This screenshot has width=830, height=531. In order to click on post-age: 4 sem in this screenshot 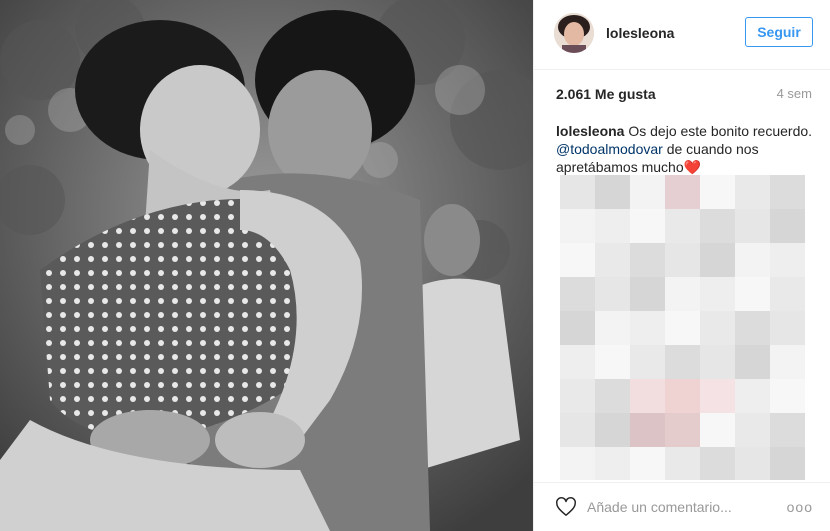, I will do `click(794, 93)`.